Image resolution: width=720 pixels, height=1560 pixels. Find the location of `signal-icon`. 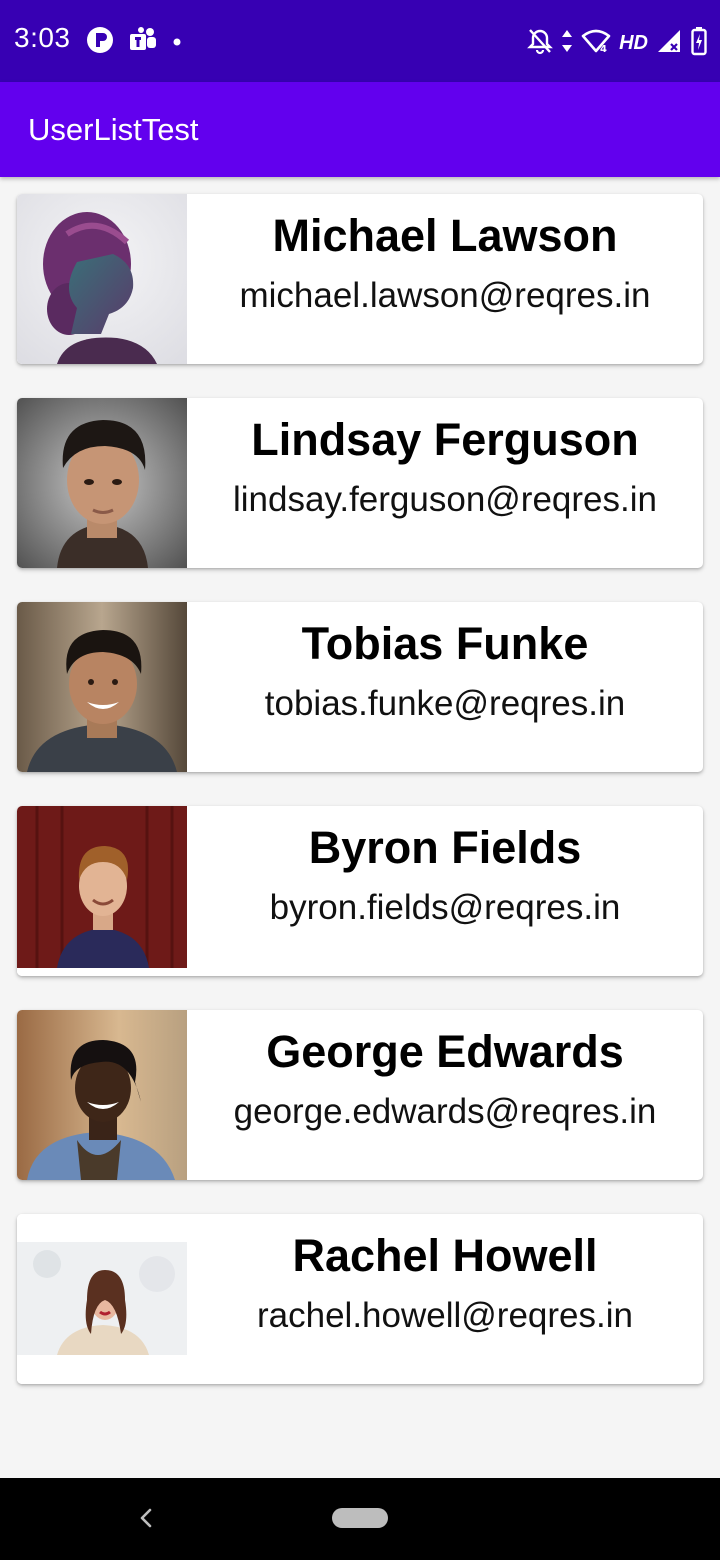

signal-icon is located at coordinates (669, 43).